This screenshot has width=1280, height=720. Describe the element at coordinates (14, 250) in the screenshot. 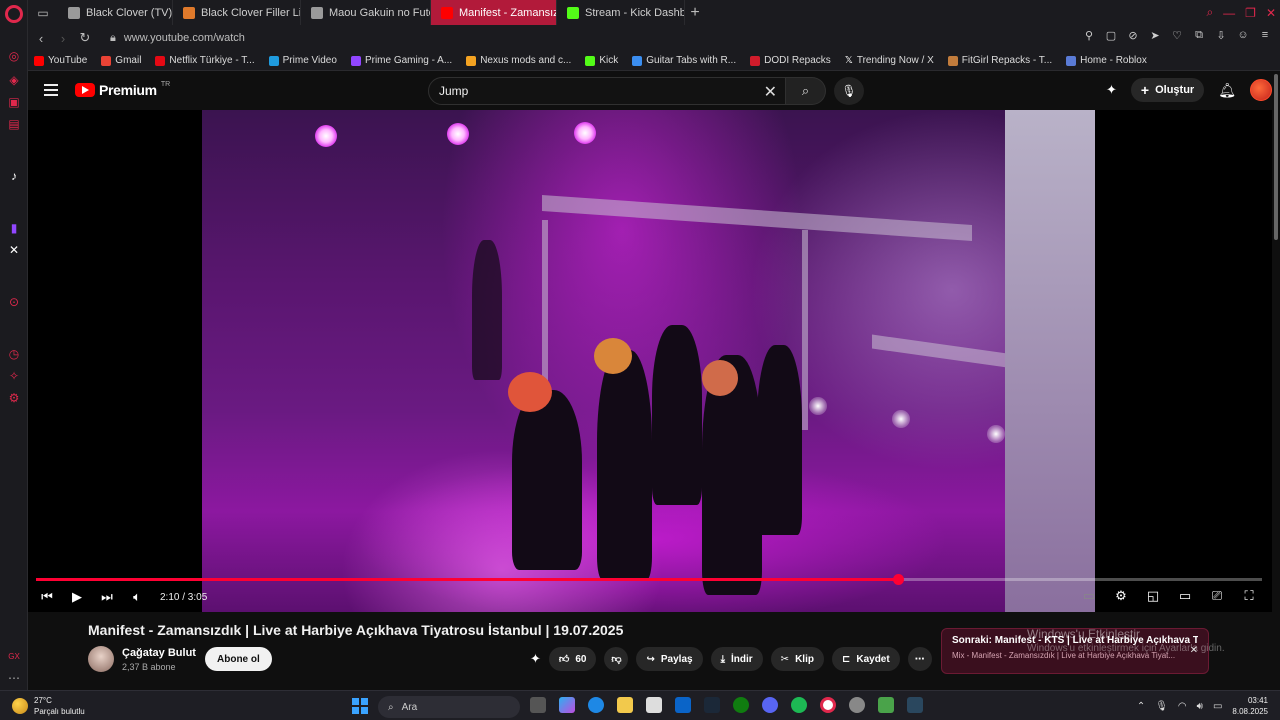

I see `x-icon: ✕` at that location.